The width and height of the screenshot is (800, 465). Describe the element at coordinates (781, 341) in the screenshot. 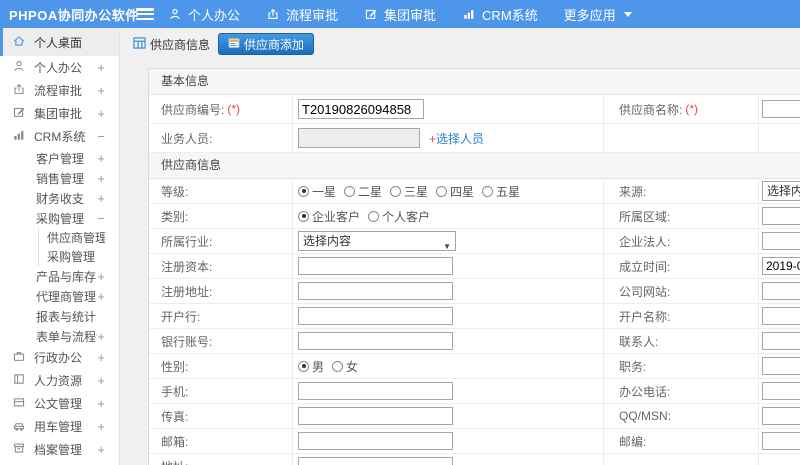

I see `contact-person-input` at that location.